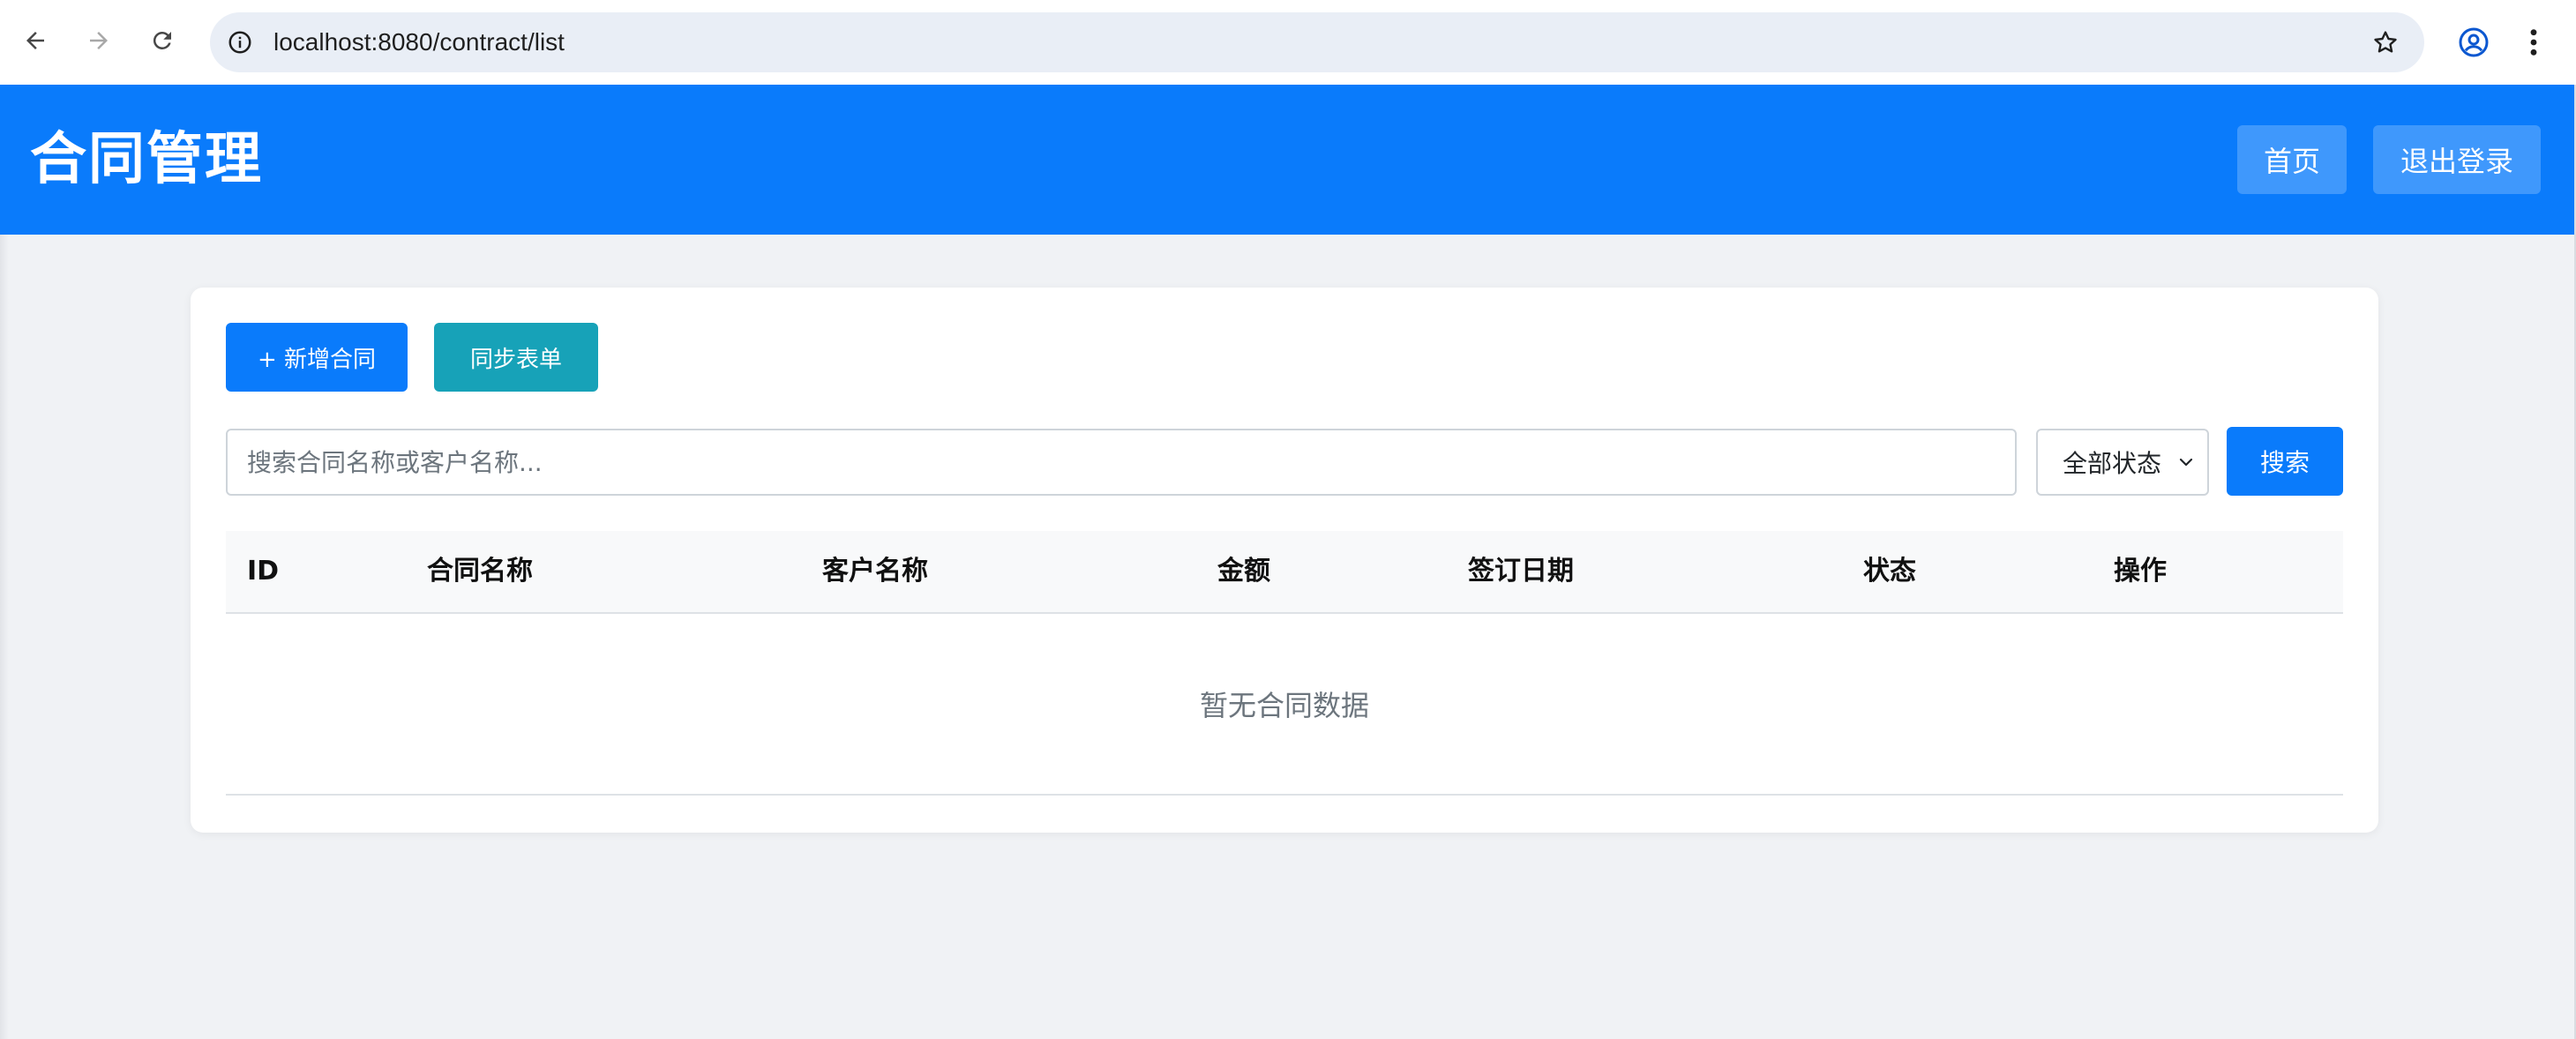 The width and height of the screenshot is (2576, 1039). What do you see at coordinates (875, 571) in the screenshot?
I see `column-header-customer: 客户名称` at bounding box center [875, 571].